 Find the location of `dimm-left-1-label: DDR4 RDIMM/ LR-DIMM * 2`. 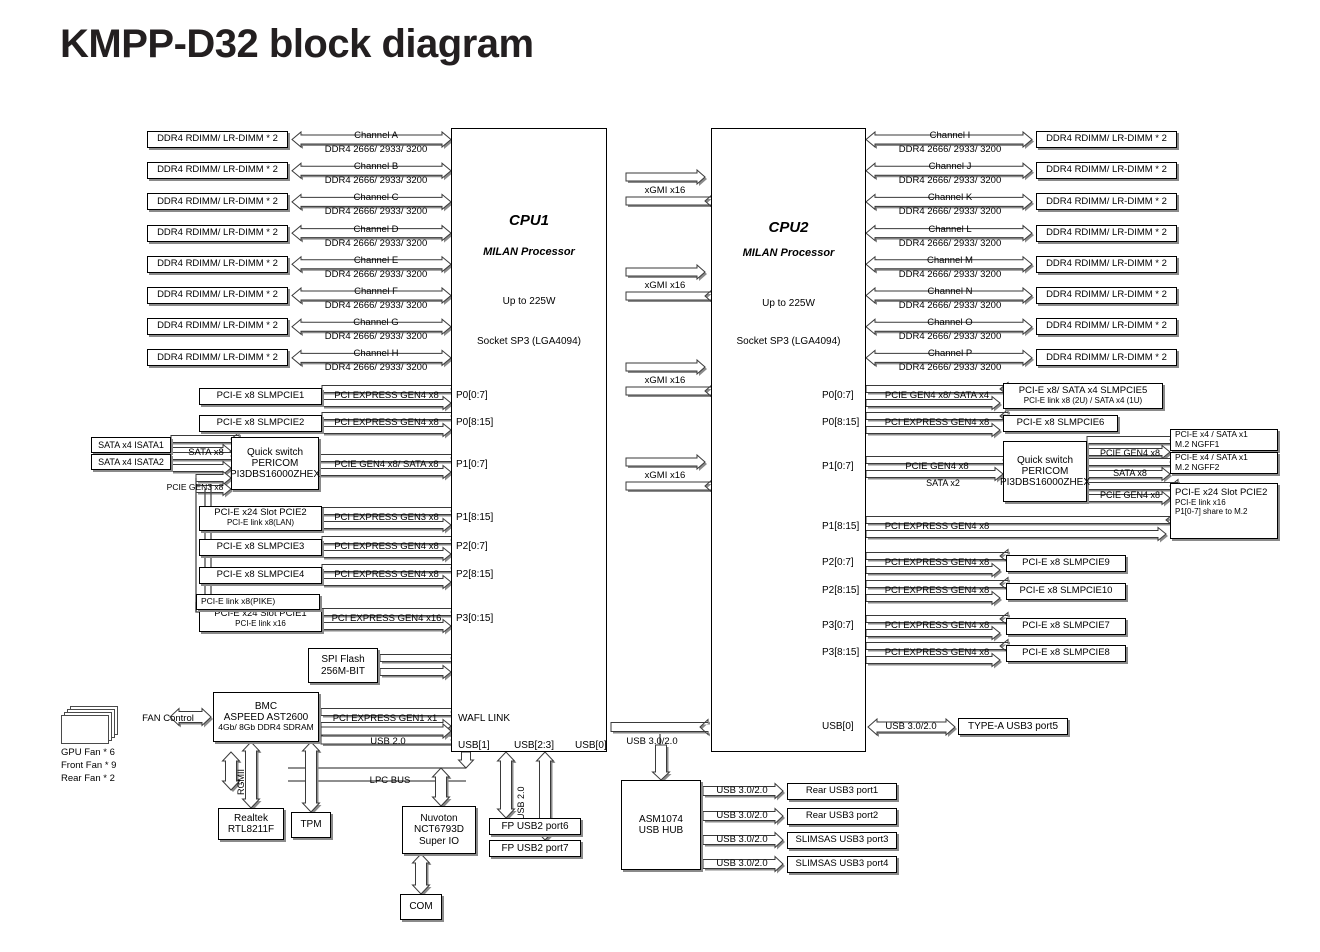

dimm-left-1-label: DDR4 RDIMM/ LR-DIMM * 2 is located at coordinates (217, 139).